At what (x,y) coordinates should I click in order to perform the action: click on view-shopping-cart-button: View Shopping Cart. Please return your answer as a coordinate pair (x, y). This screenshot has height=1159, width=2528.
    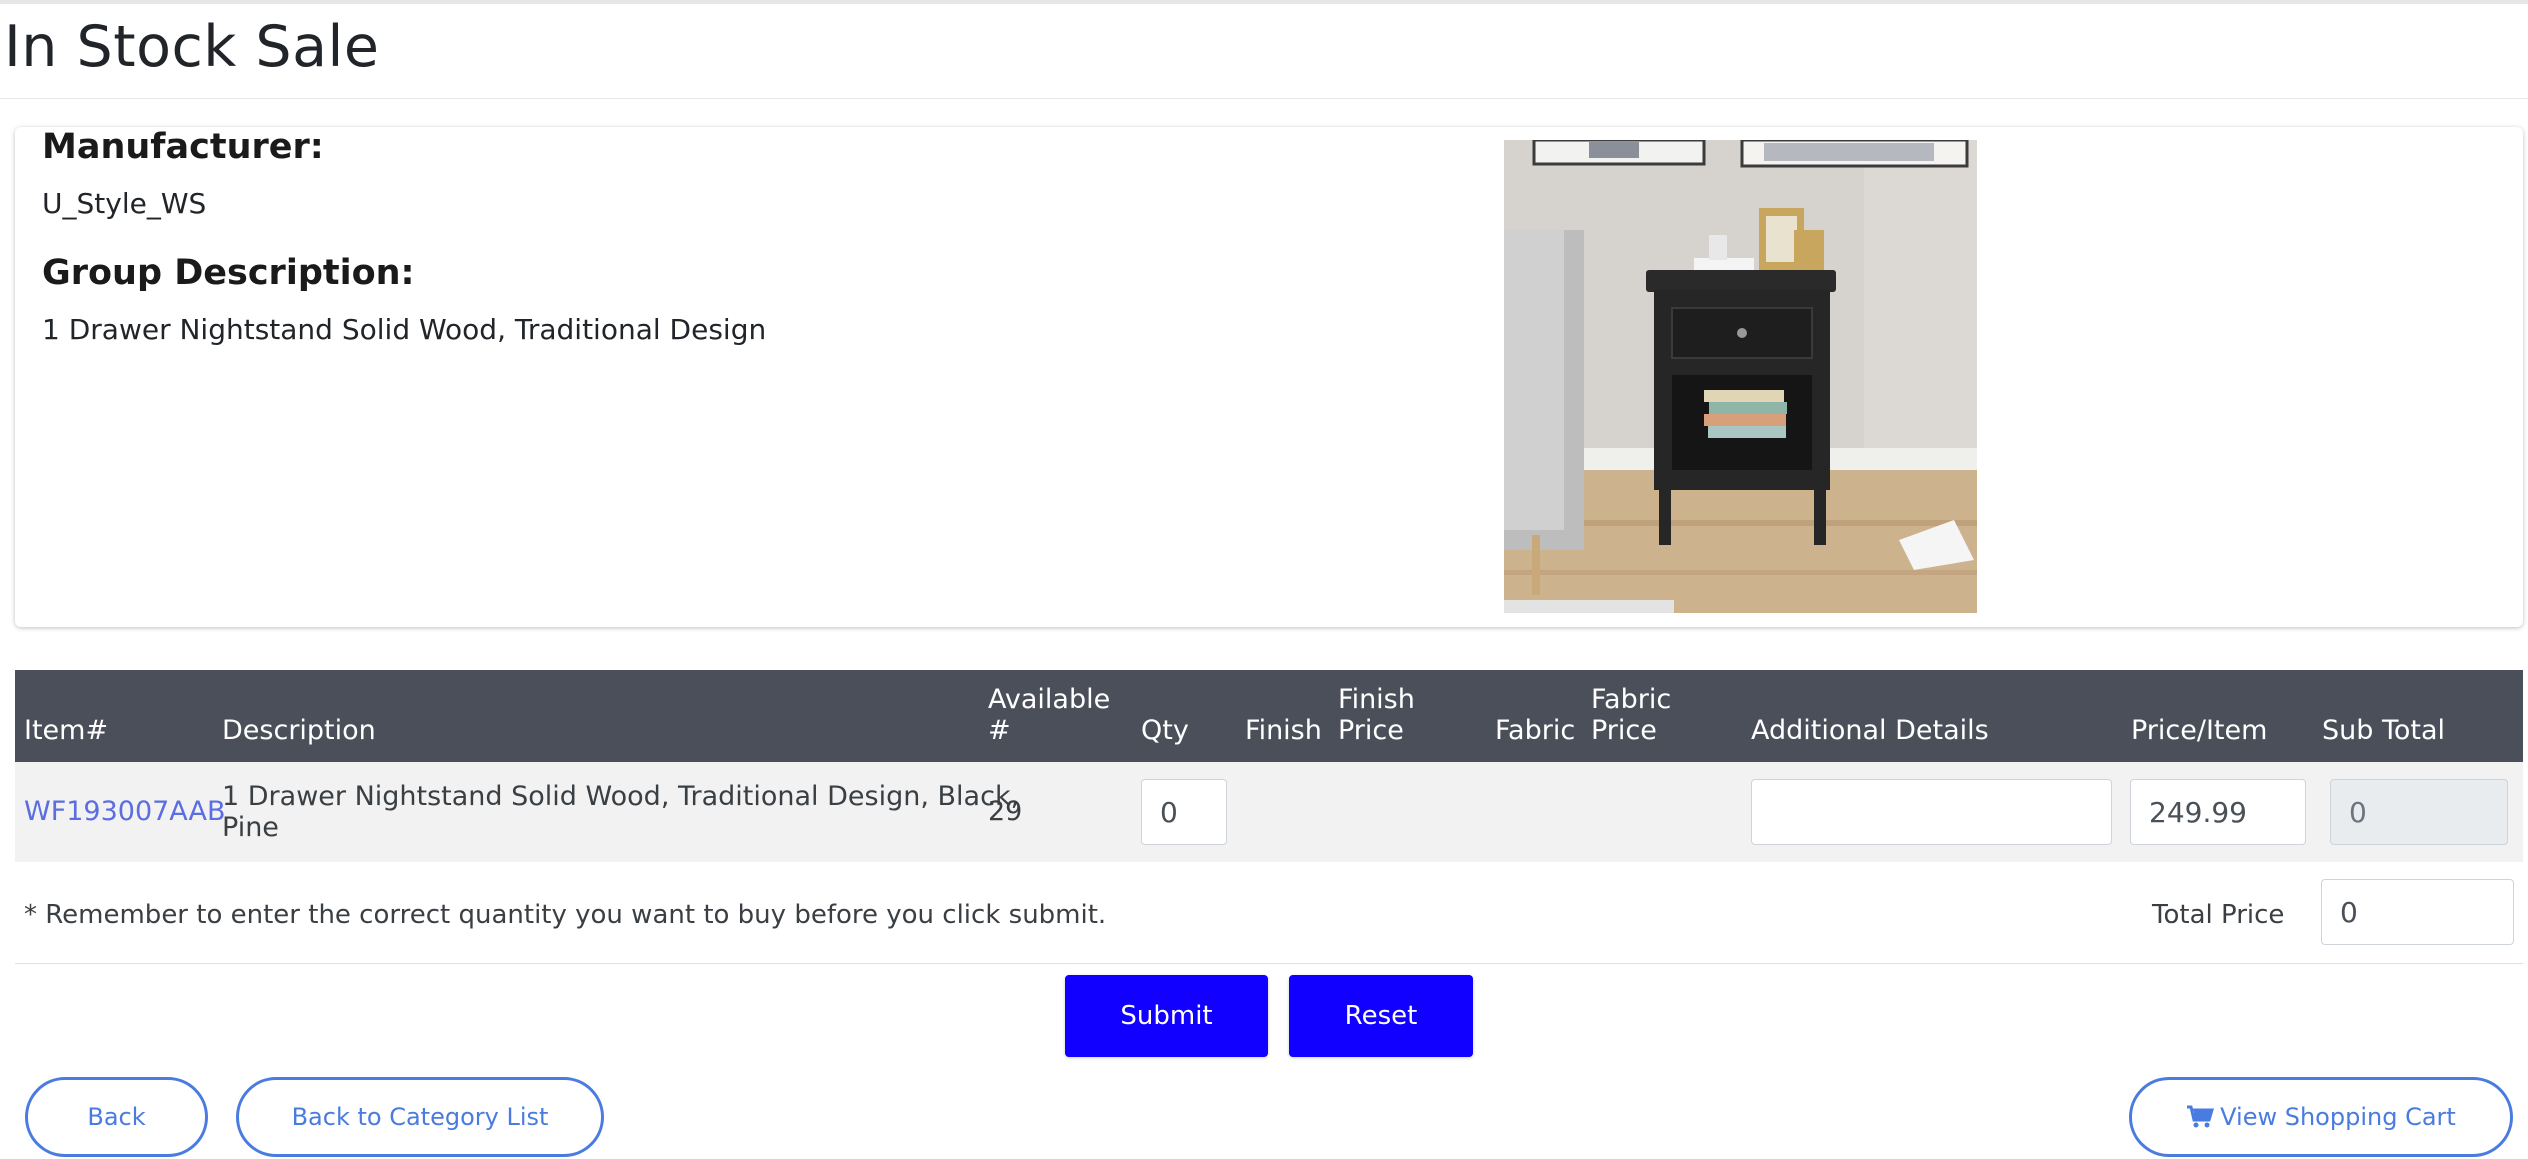
    Looking at the image, I should click on (2321, 1117).